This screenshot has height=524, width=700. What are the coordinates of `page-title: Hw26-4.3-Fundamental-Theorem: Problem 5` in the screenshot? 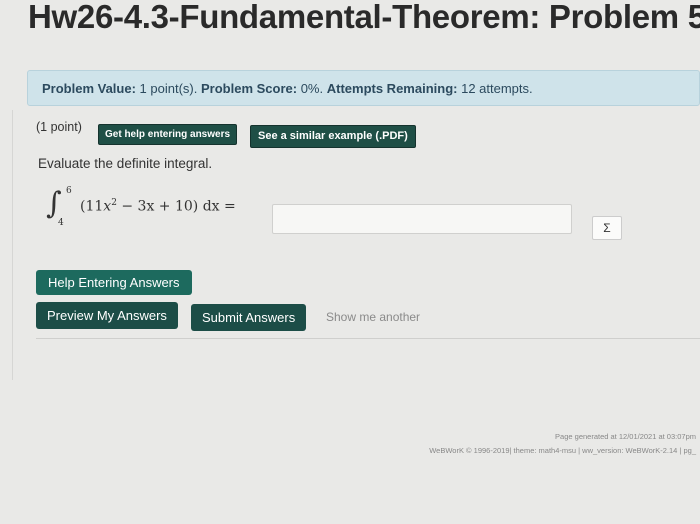 It's located at (364, 17).